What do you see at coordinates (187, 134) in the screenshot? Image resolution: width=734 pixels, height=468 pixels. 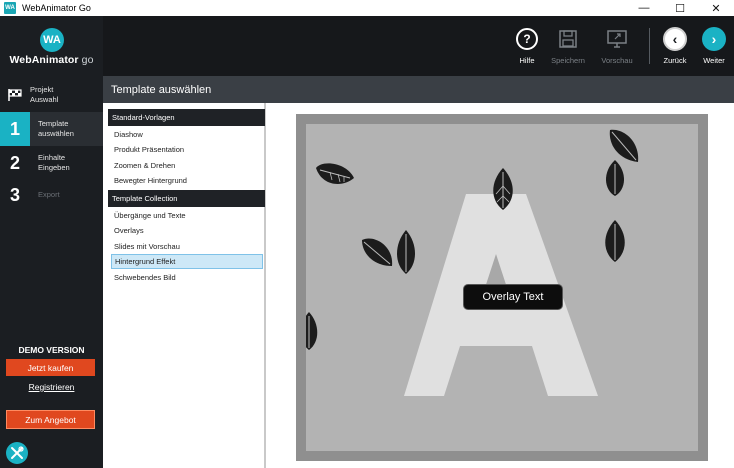 I see `template-item-diashow: Diashow` at bounding box center [187, 134].